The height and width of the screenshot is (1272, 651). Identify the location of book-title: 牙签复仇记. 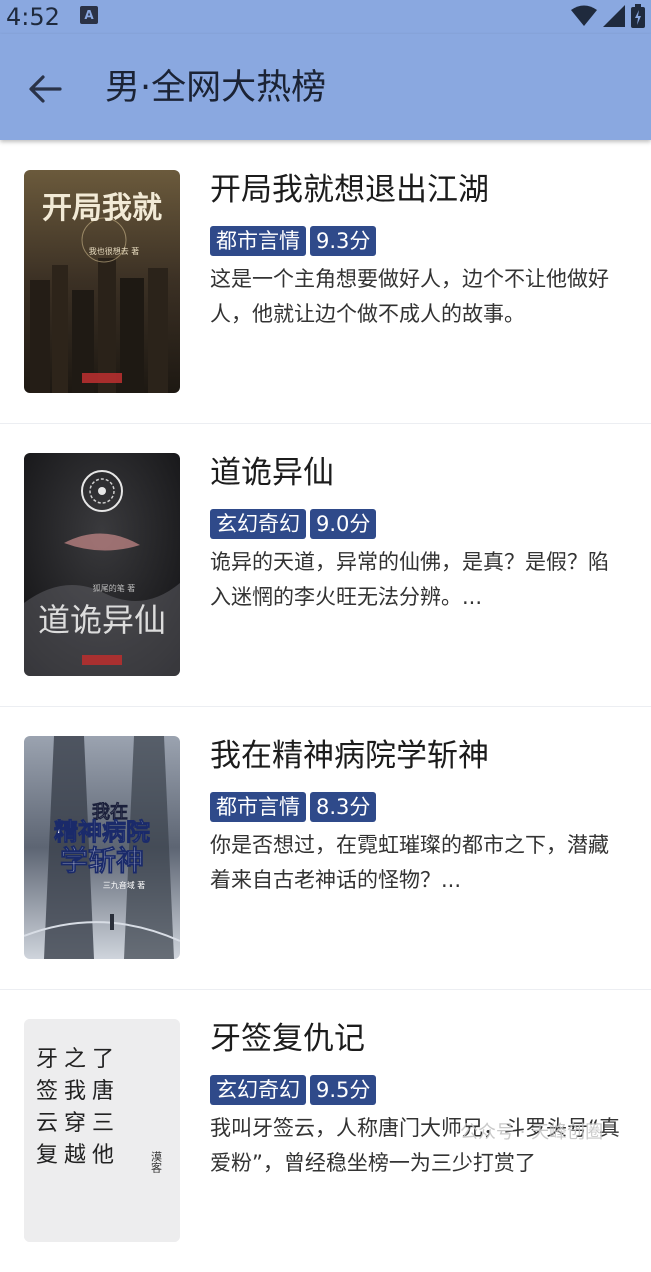
(287, 1039).